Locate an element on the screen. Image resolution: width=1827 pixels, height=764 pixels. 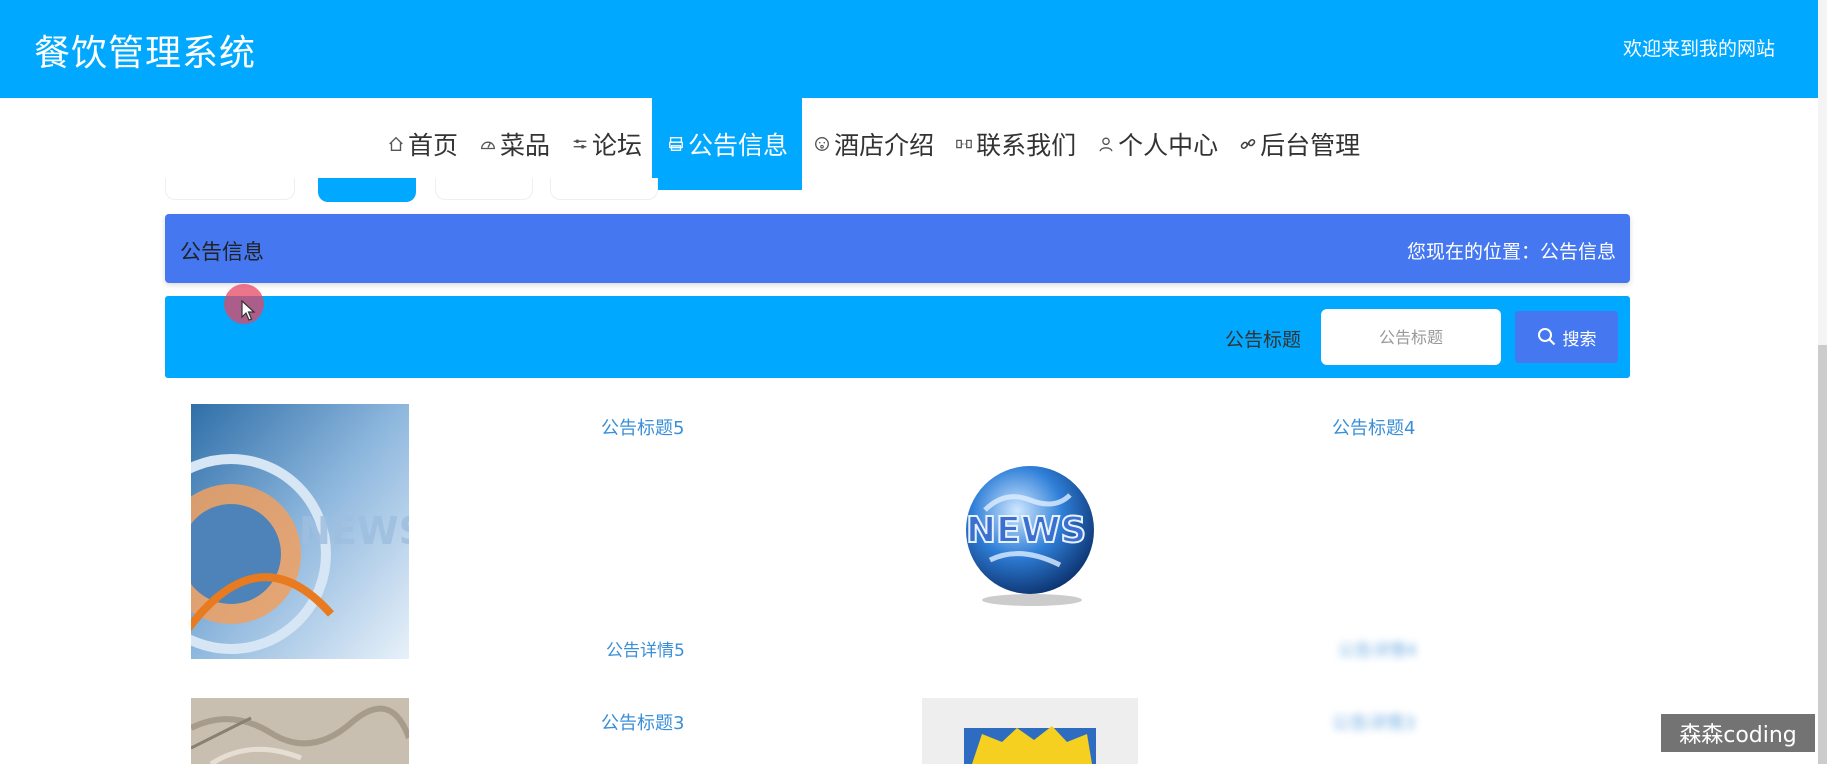
search-icon is located at coordinates (1546, 337).